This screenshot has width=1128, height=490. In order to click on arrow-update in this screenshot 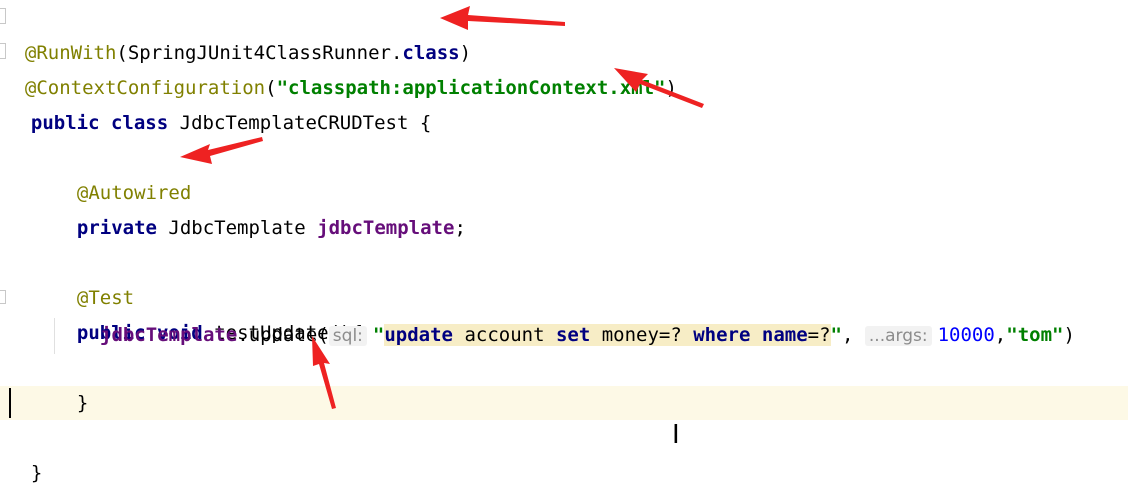, I will do `click(324, 372)`.